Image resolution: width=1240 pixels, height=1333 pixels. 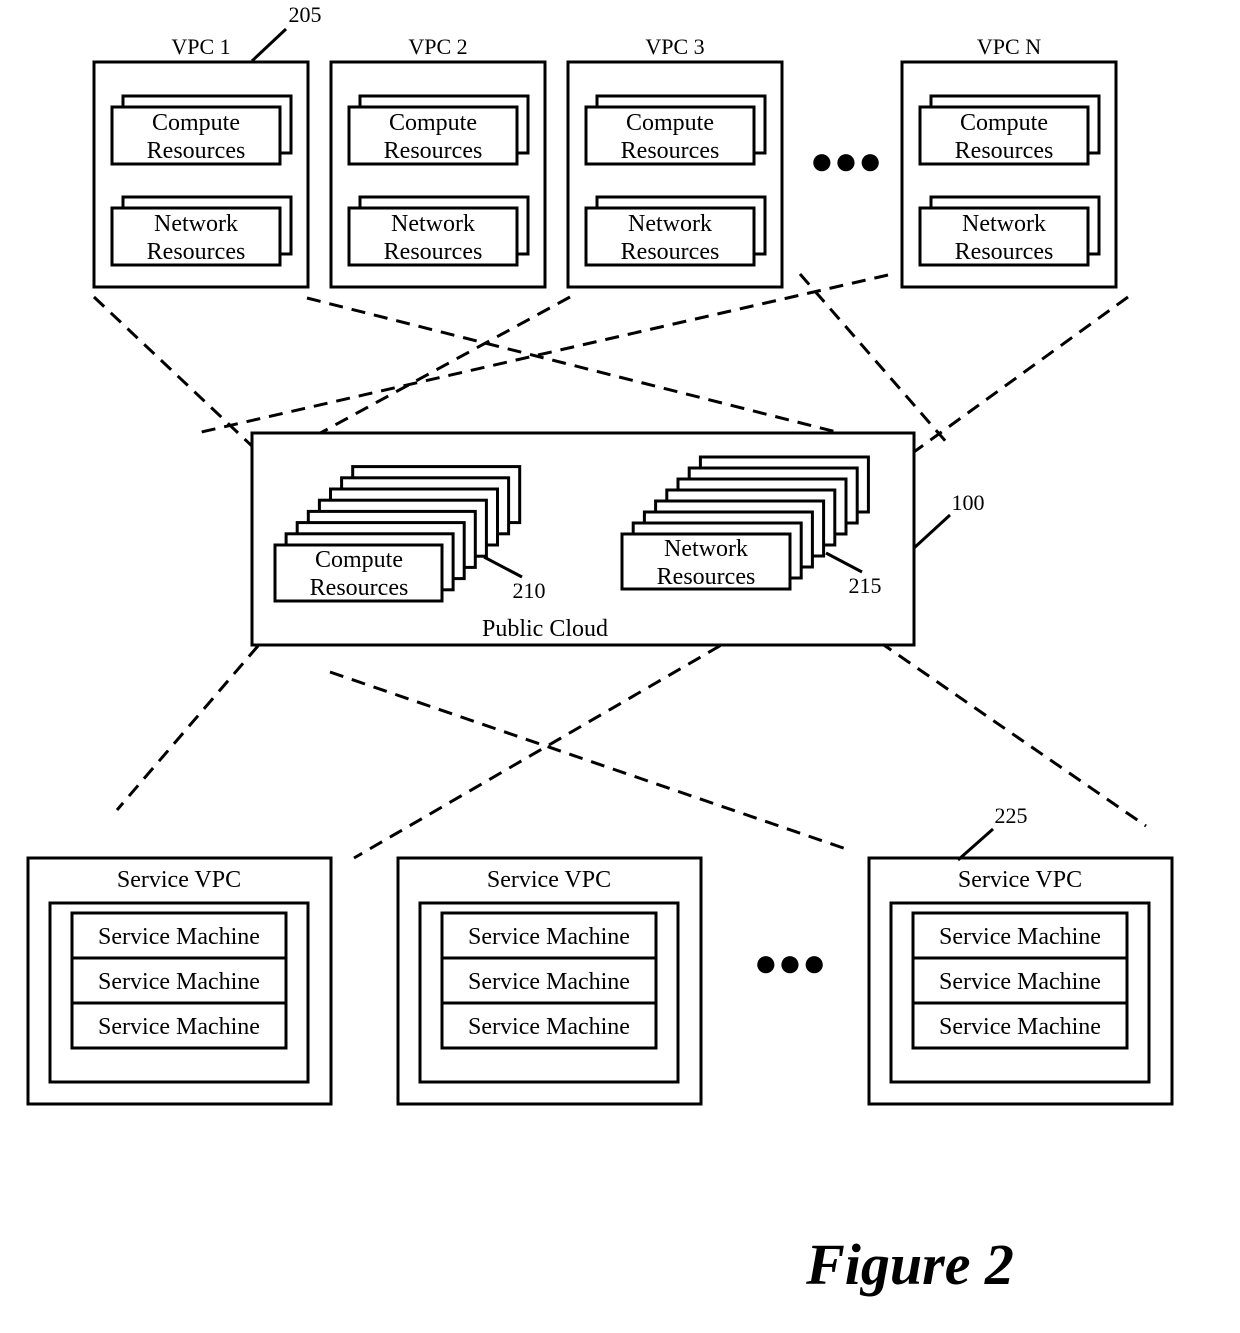 I want to click on reference-210: 210, so click(x=529, y=590).